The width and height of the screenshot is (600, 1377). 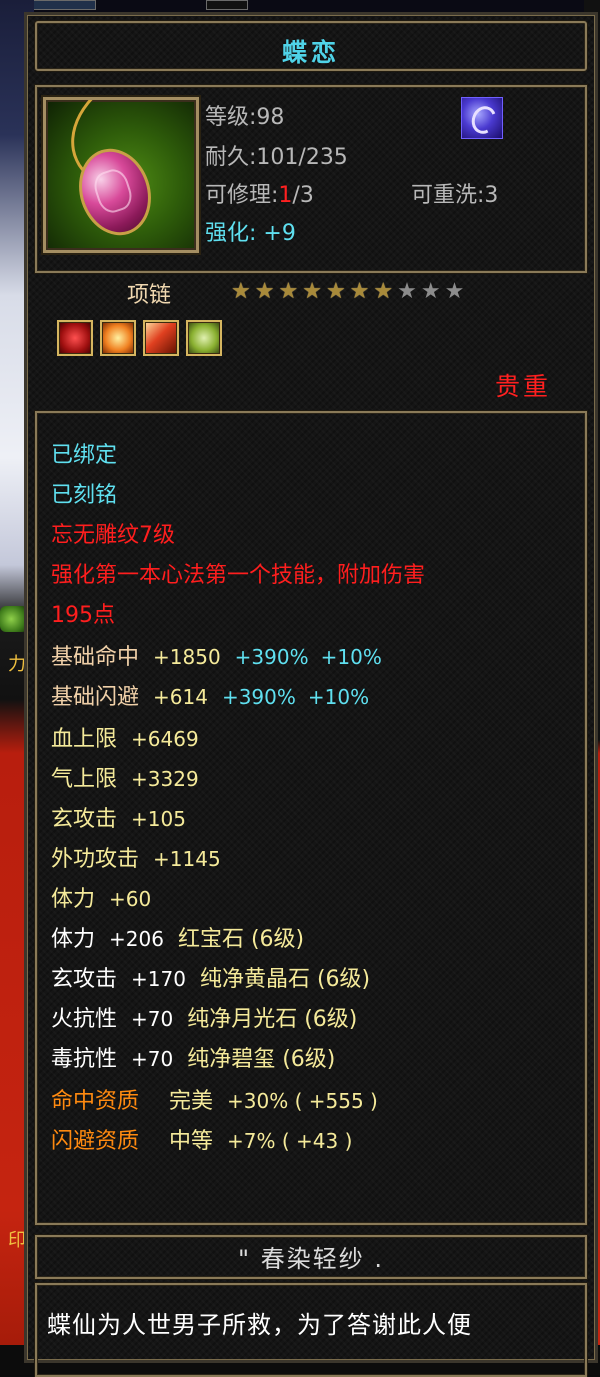 What do you see at coordinates (118, 819) in the screenshot?
I see `bonus-stat-row: 玄攻击 +105` at bounding box center [118, 819].